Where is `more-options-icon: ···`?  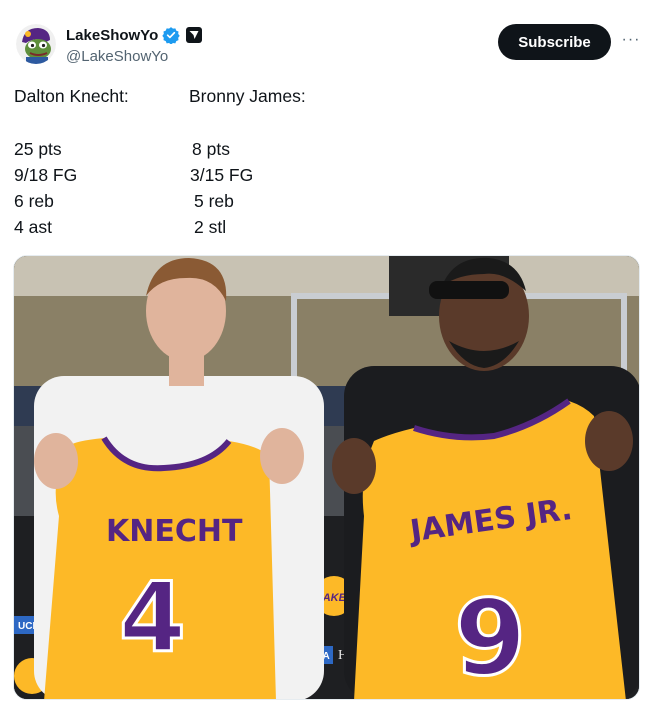
more-options-icon: ··· is located at coordinates (631, 40).